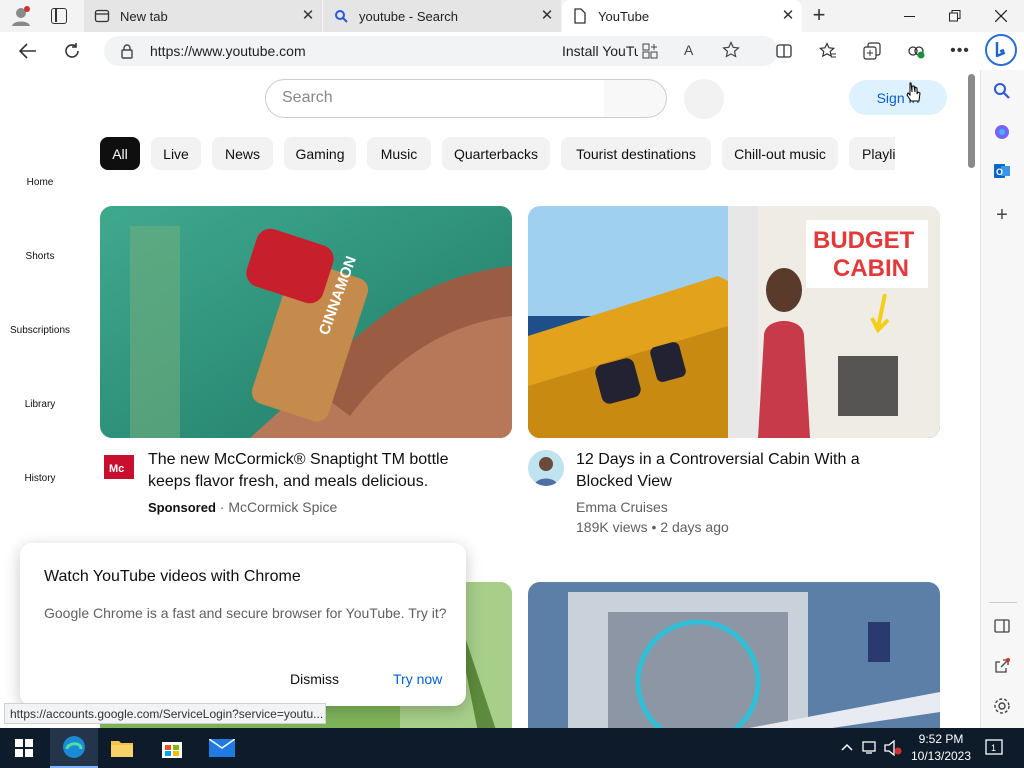 The image size is (1024, 768). Describe the element at coordinates (122, 748) in the screenshot. I see `file-explorer-icon` at that location.